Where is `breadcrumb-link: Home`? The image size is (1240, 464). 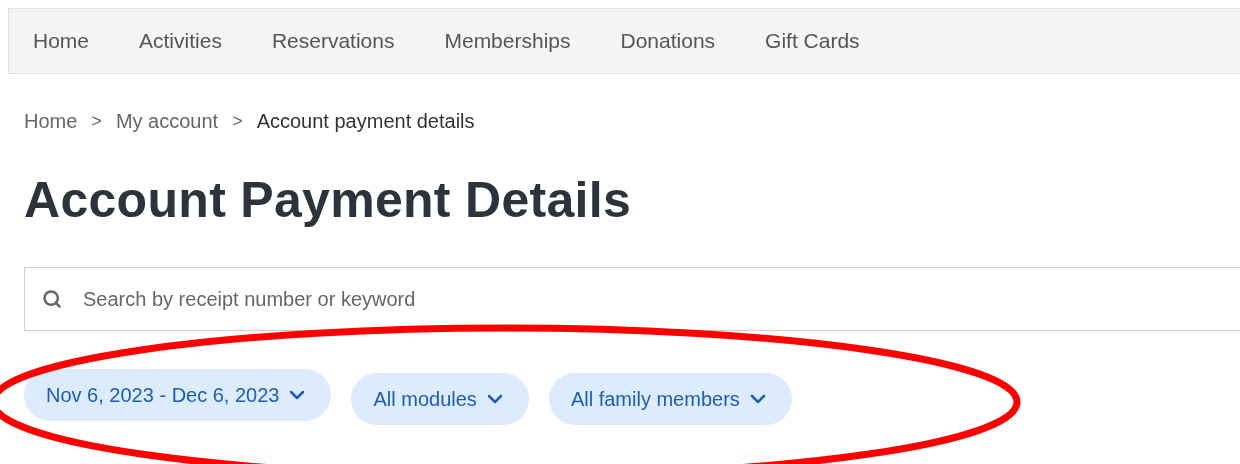
breadcrumb-link: Home is located at coordinates (51, 121).